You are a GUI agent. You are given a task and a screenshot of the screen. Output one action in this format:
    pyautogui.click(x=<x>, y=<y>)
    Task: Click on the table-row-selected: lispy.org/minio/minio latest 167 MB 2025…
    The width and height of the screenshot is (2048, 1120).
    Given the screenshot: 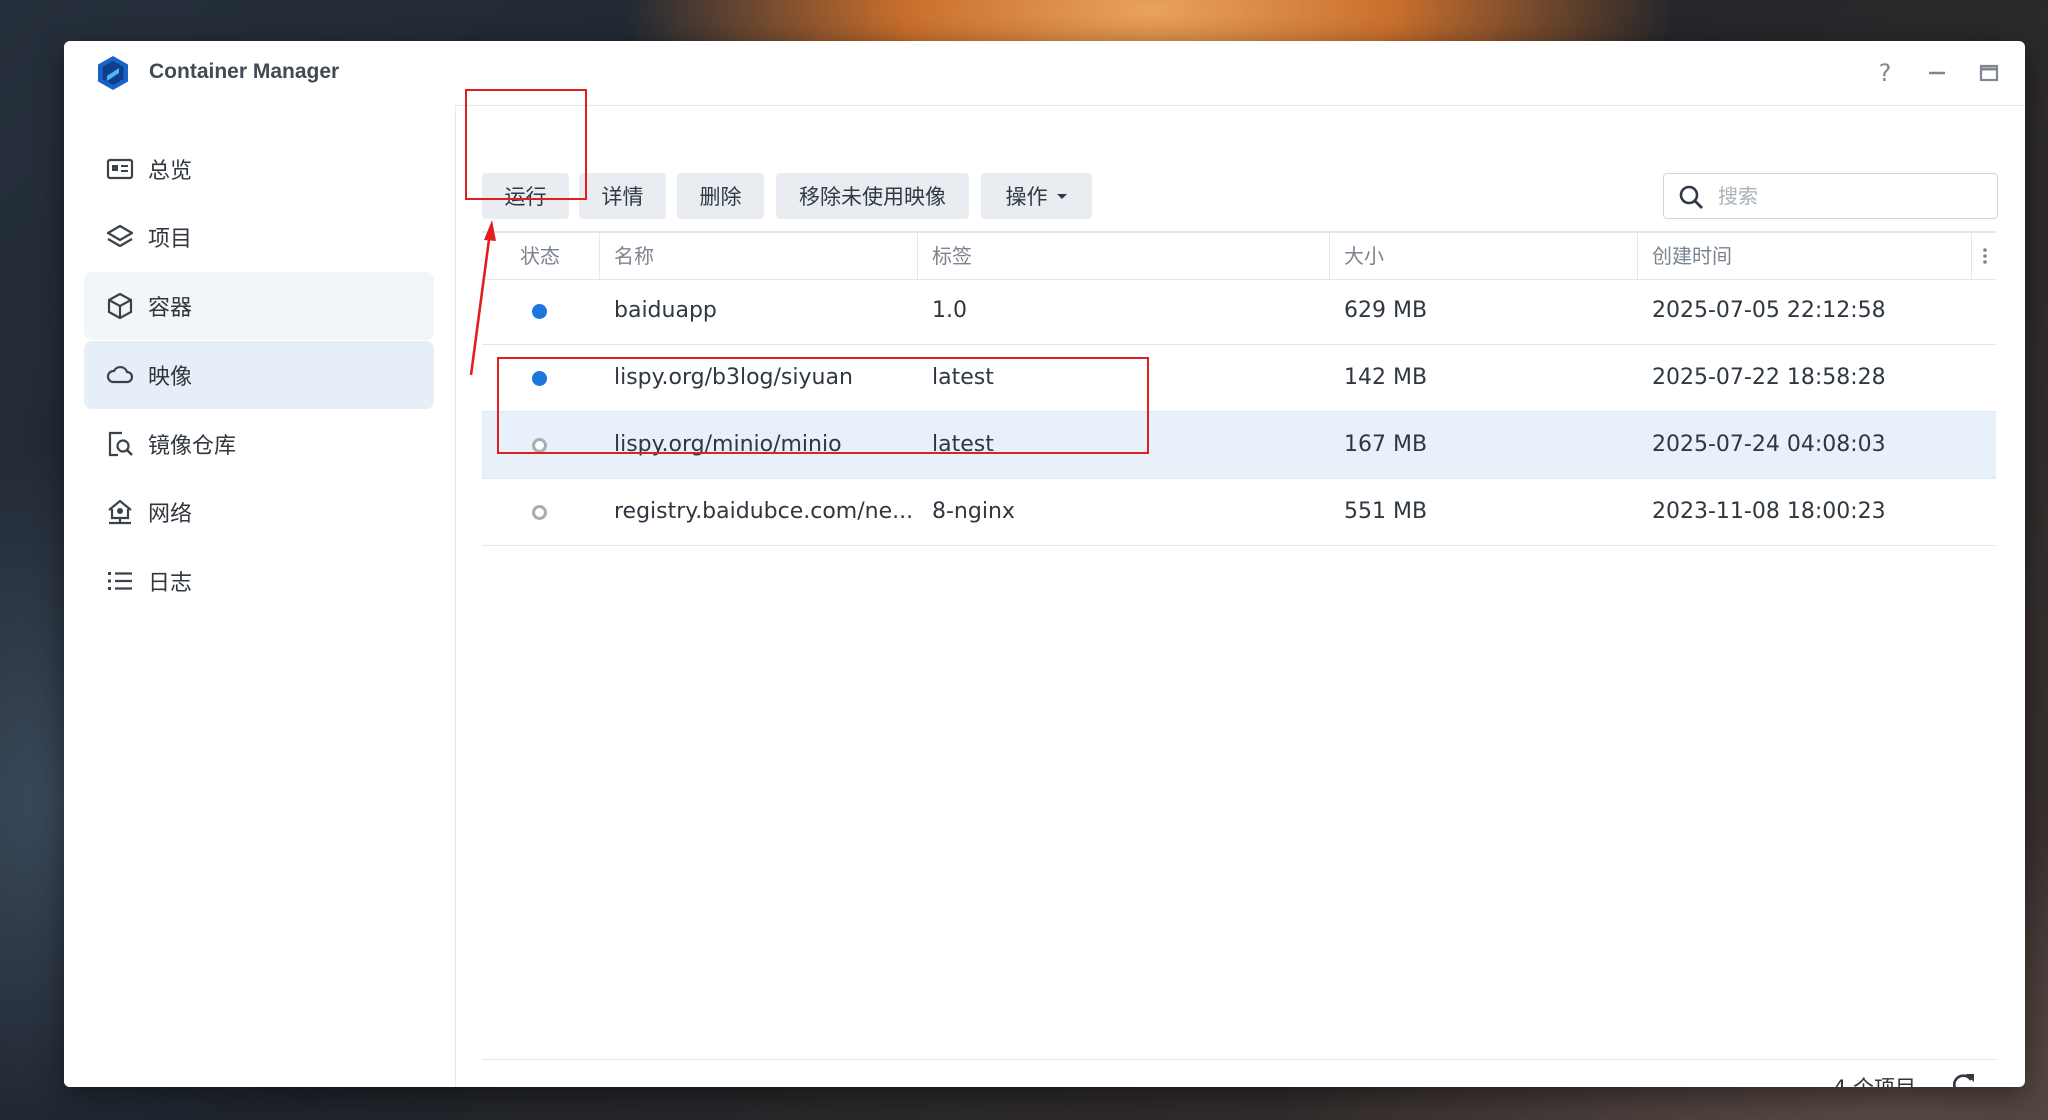 What is the action you would take?
    pyautogui.click(x=1239, y=445)
    